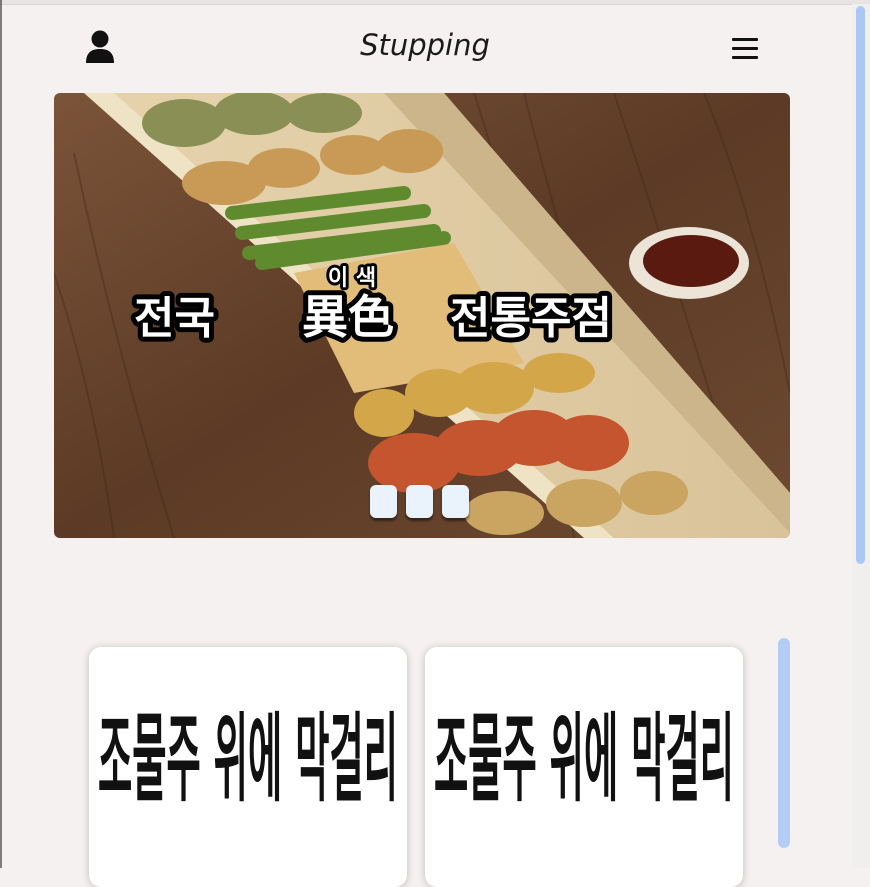  I want to click on page-scrollbar-thumb, so click(860, 285).